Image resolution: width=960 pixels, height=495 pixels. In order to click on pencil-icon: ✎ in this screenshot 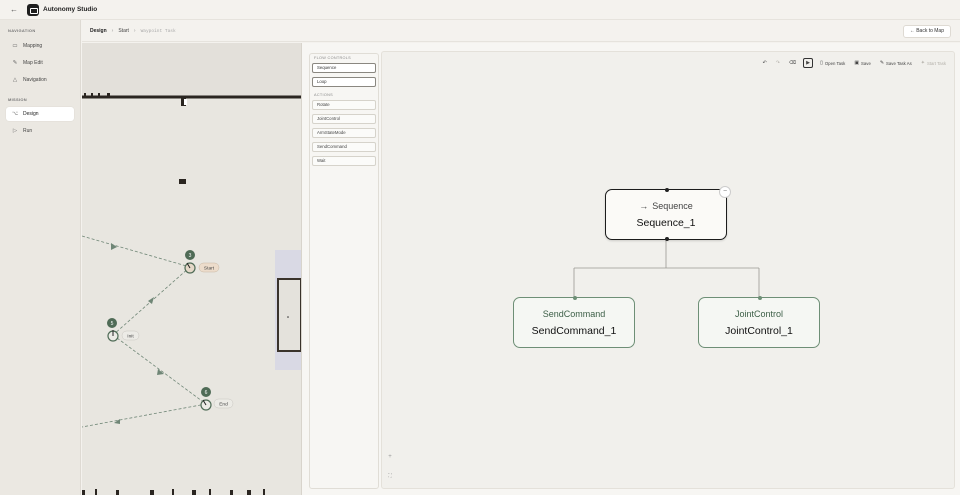, I will do `click(15, 63)`.